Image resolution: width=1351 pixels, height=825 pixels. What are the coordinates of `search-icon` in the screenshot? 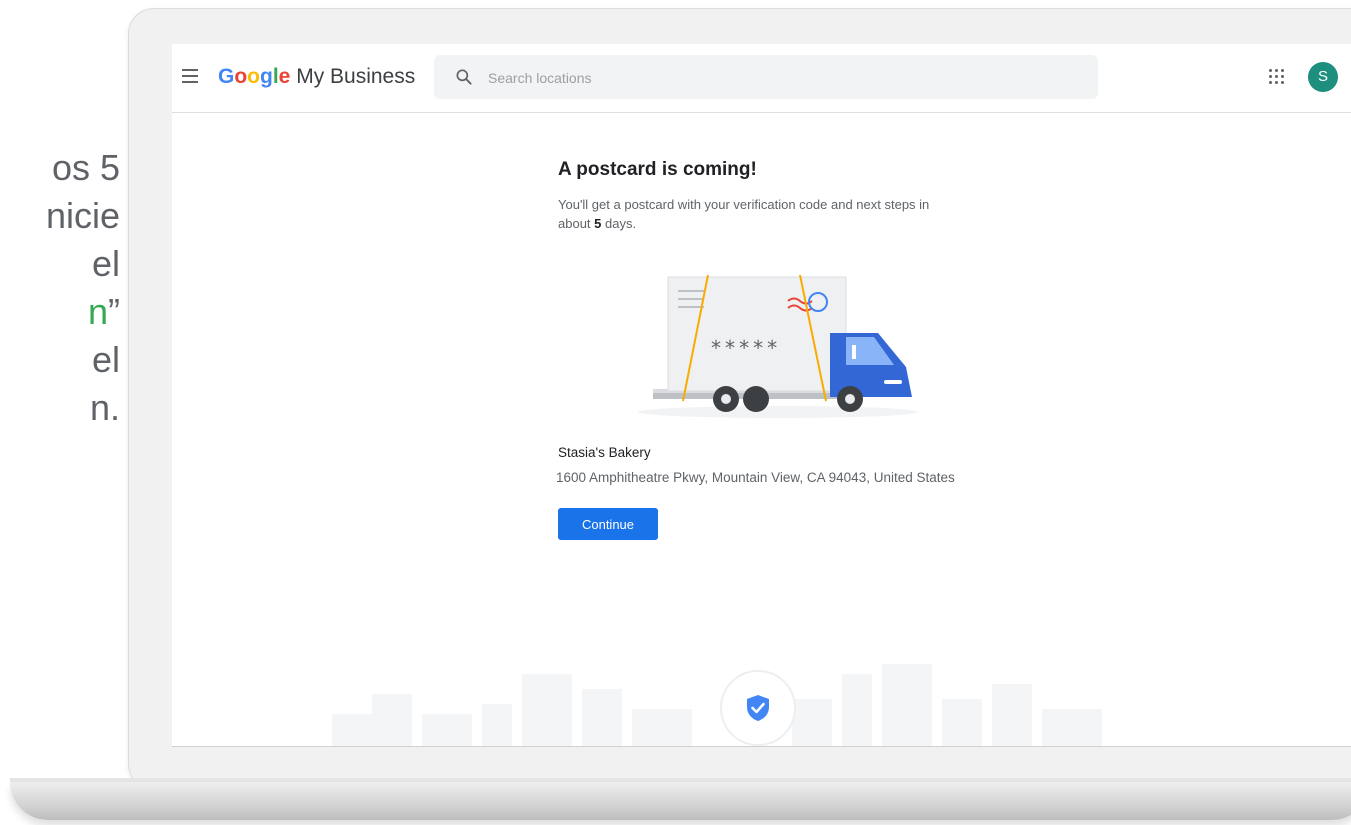 It's located at (464, 77).